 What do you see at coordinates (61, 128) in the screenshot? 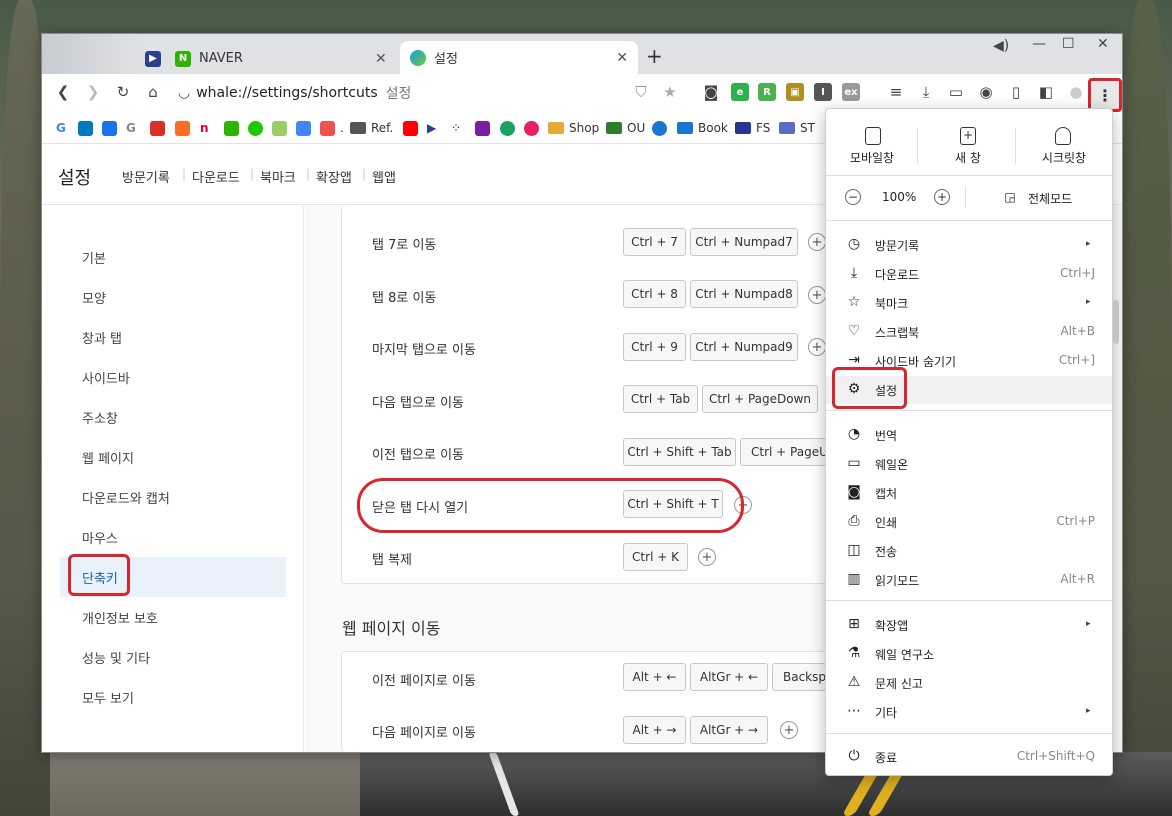
I see `bookmark-google: G` at bounding box center [61, 128].